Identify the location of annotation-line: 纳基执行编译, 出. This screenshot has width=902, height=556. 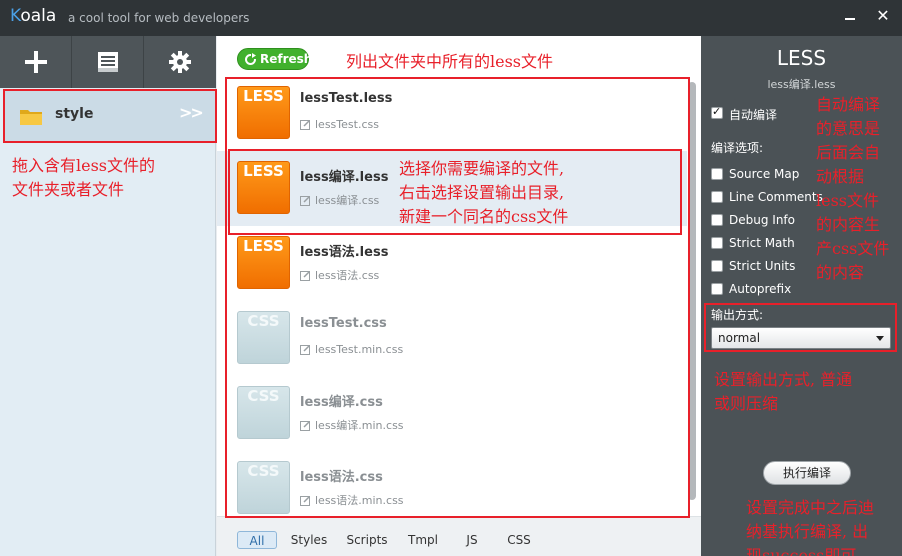
(807, 531).